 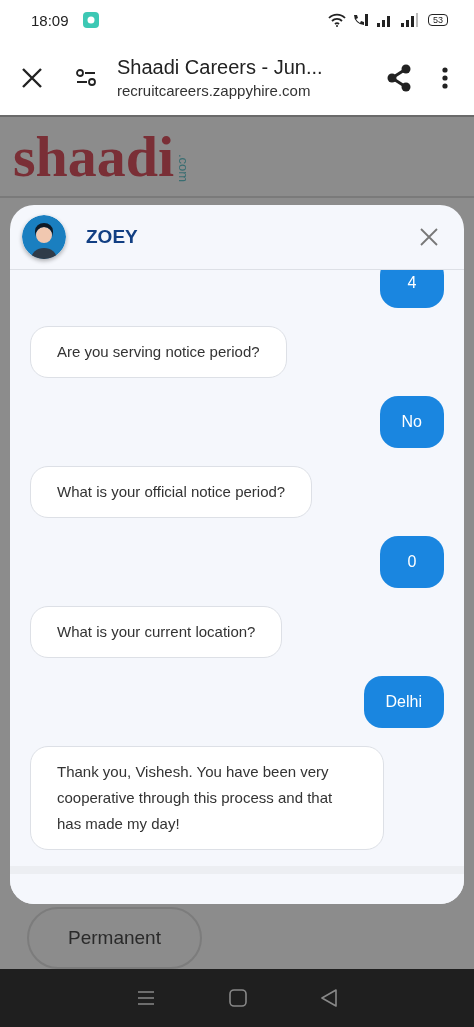 What do you see at coordinates (114, 938) in the screenshot?
I see `option-button: Permanent` at bounding box center [114, 938].